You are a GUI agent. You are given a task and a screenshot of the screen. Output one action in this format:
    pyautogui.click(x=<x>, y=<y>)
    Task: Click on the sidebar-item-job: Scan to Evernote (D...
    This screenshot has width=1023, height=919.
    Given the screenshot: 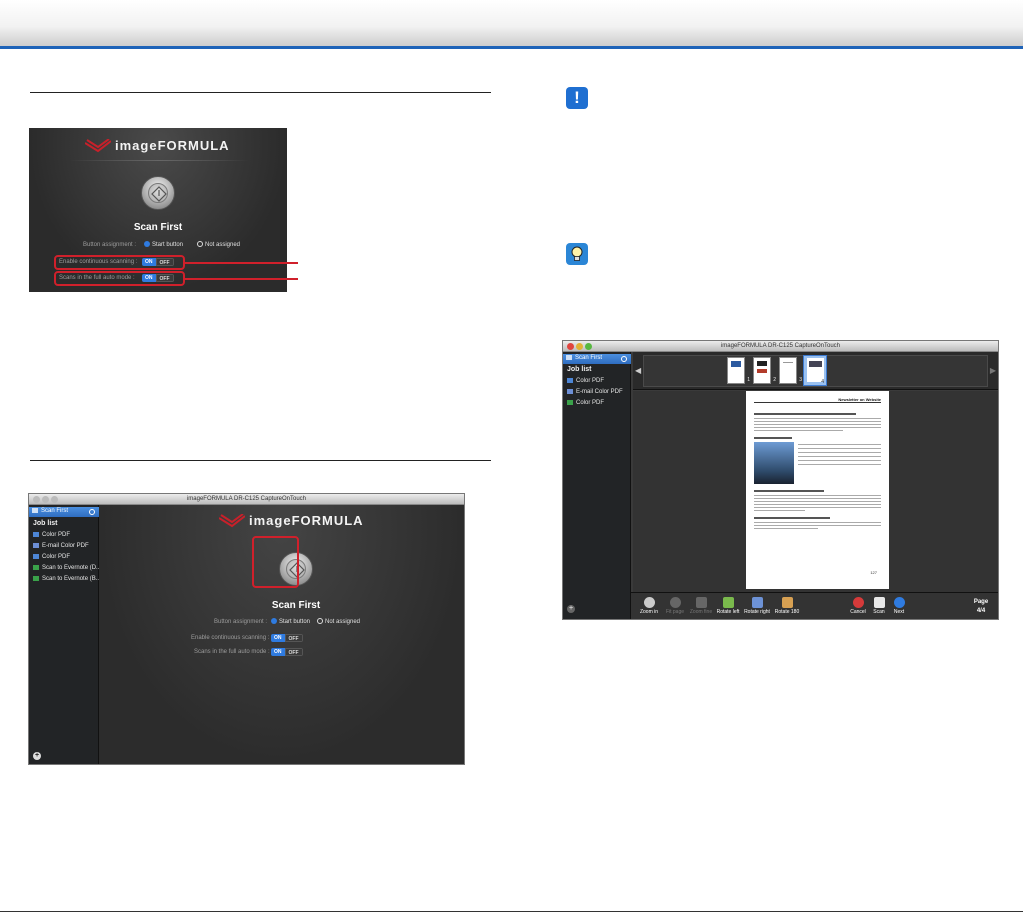 What is the action you would take?
    pyautogui.click(x=67, y=568)
    